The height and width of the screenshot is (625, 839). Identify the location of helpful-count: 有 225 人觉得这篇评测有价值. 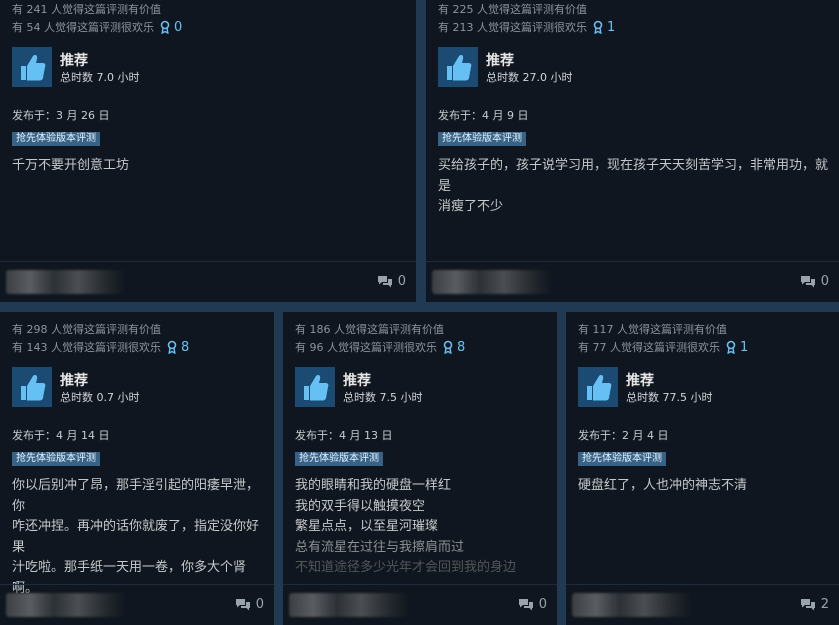
(512, 9).